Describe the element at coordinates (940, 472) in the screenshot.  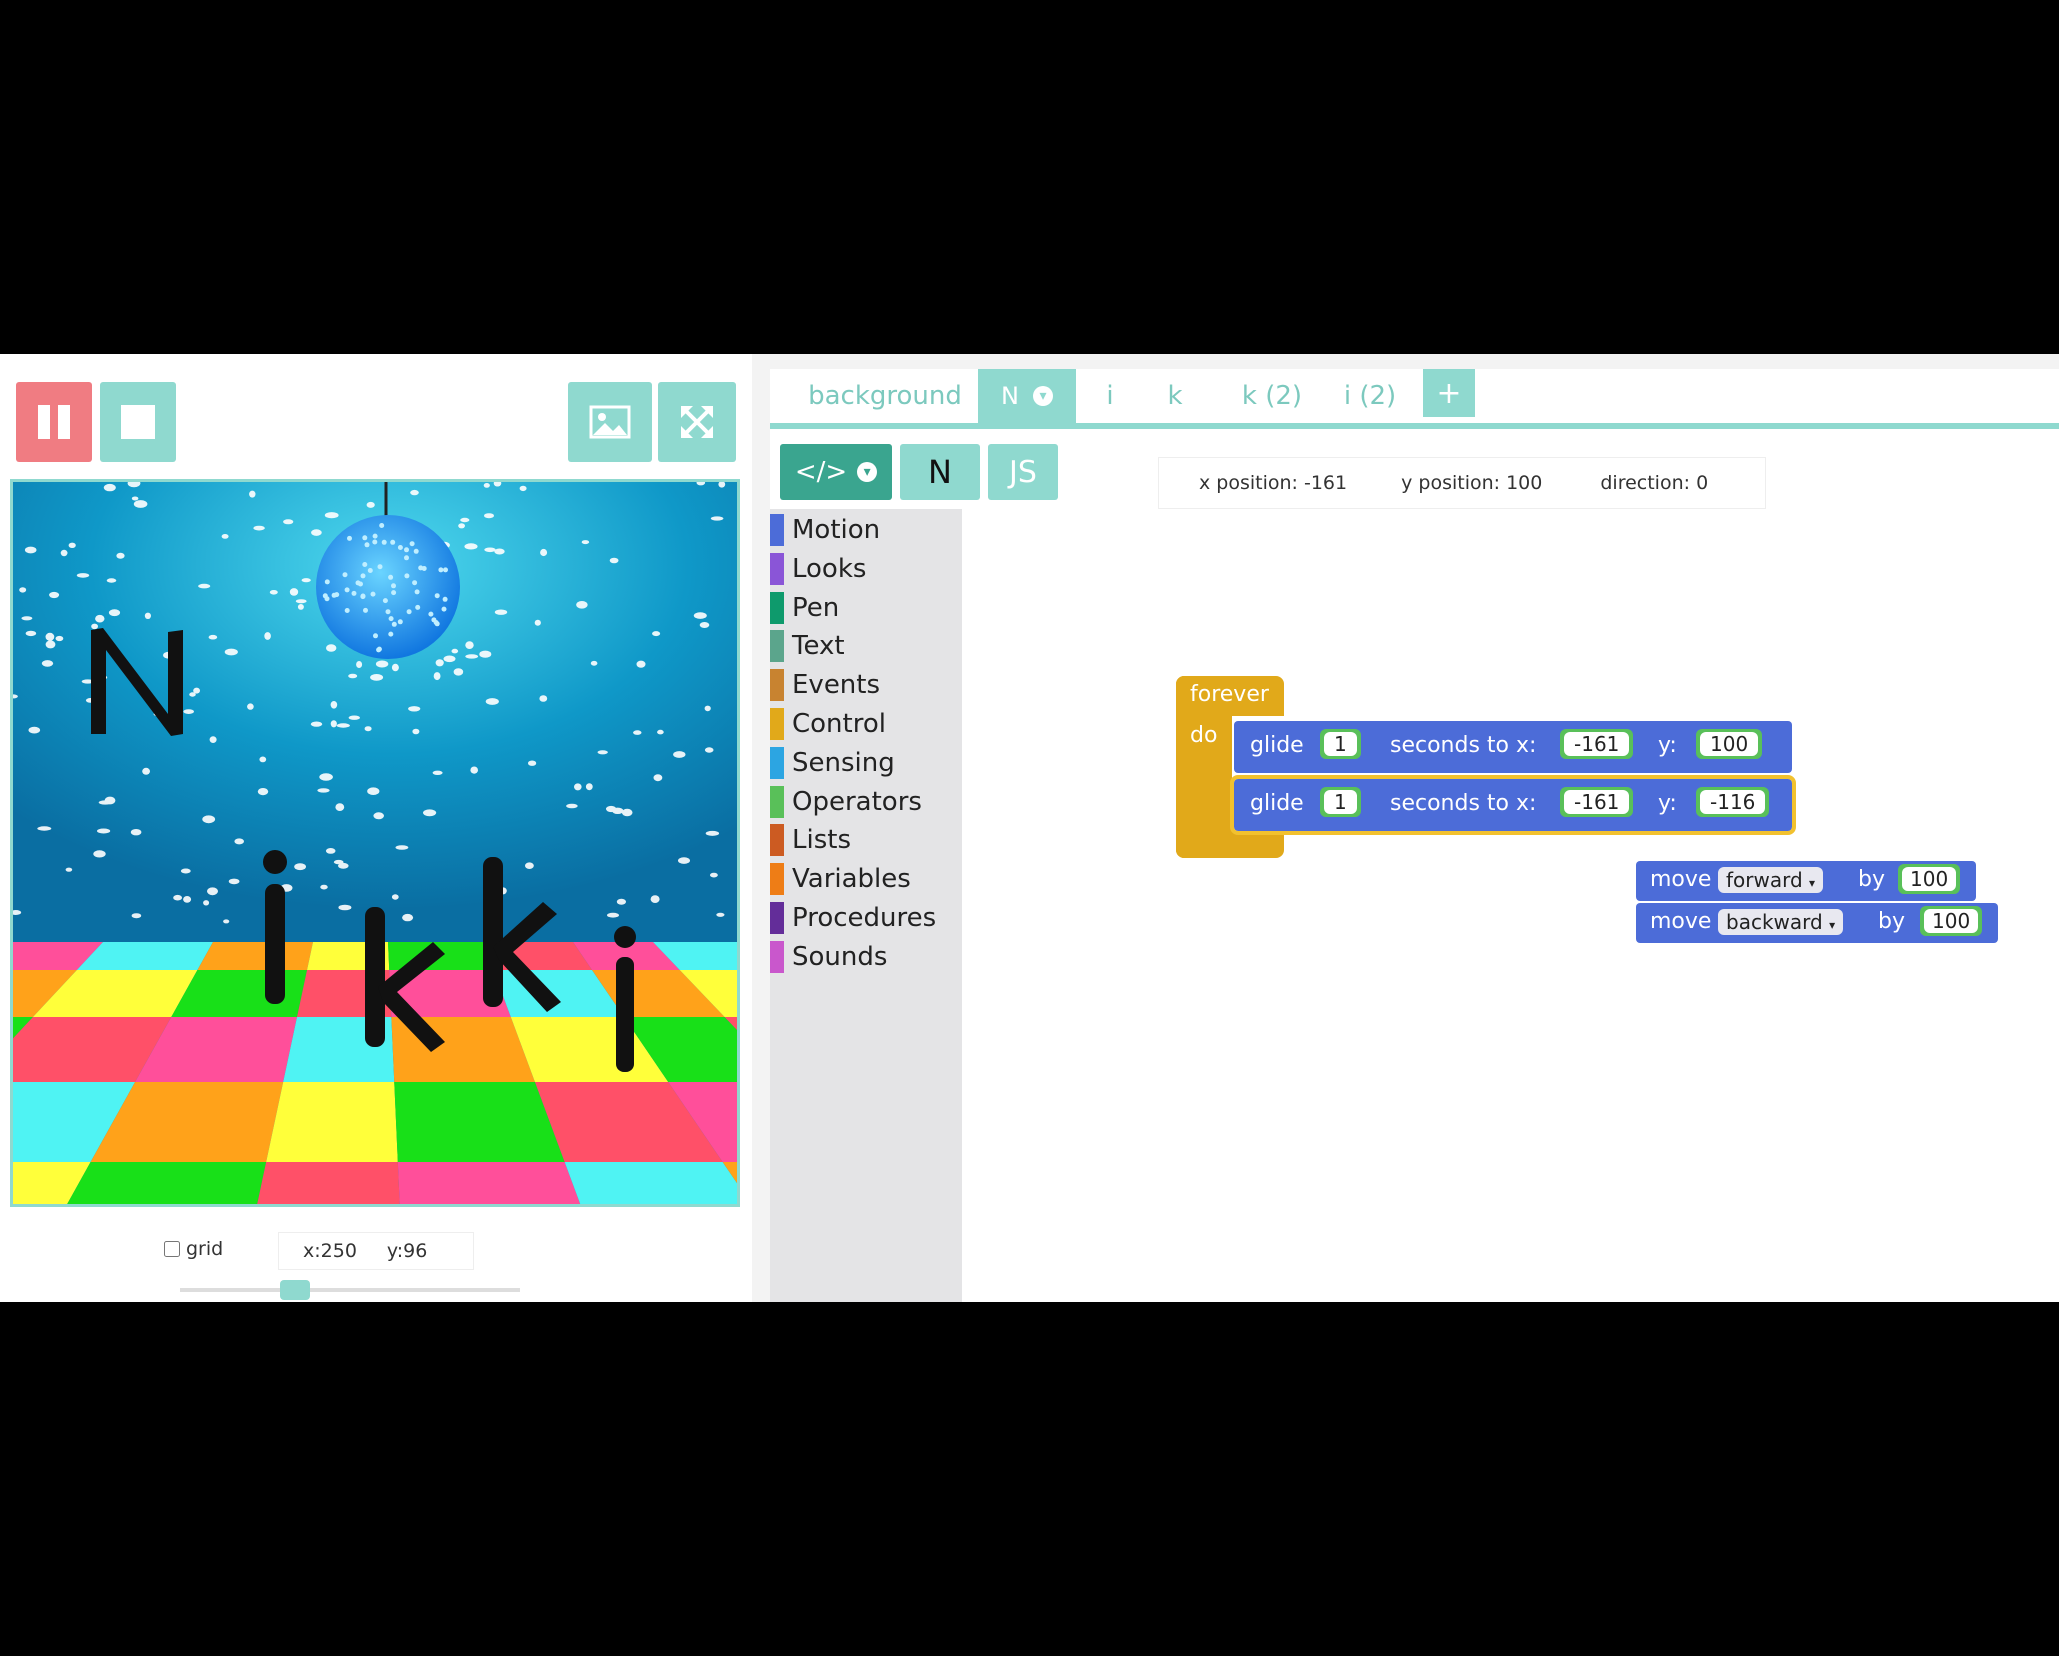
I see `sprite-code-button: N` at that location.